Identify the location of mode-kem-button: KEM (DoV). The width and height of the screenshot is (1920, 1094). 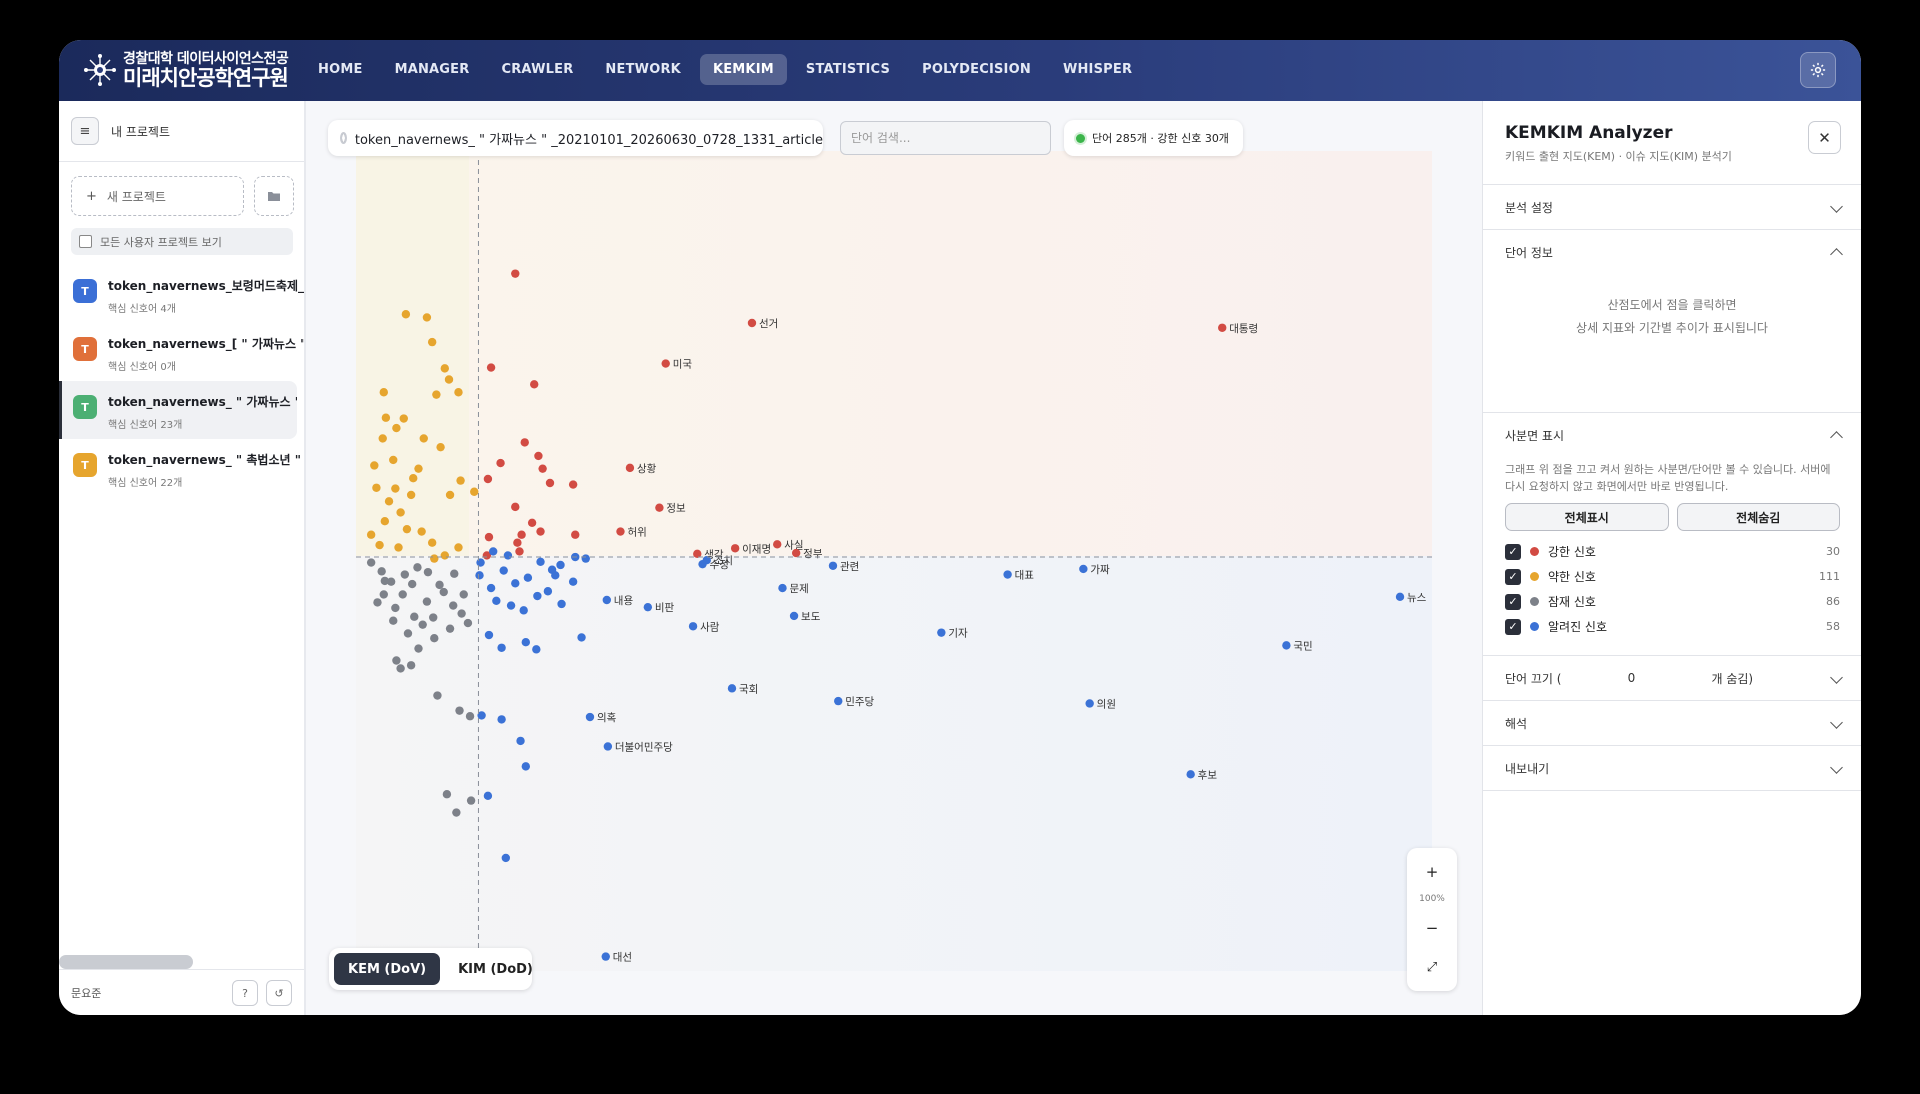
(387, 969).